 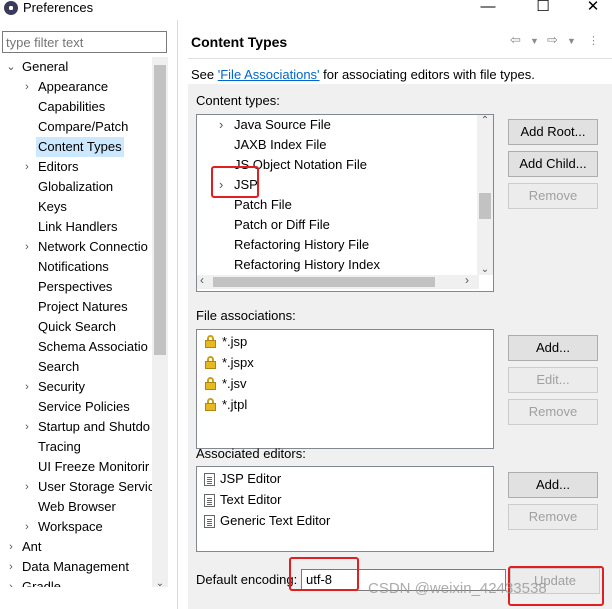 I want to click on file-association-item: *.jsv, so click(x=345, y=384).